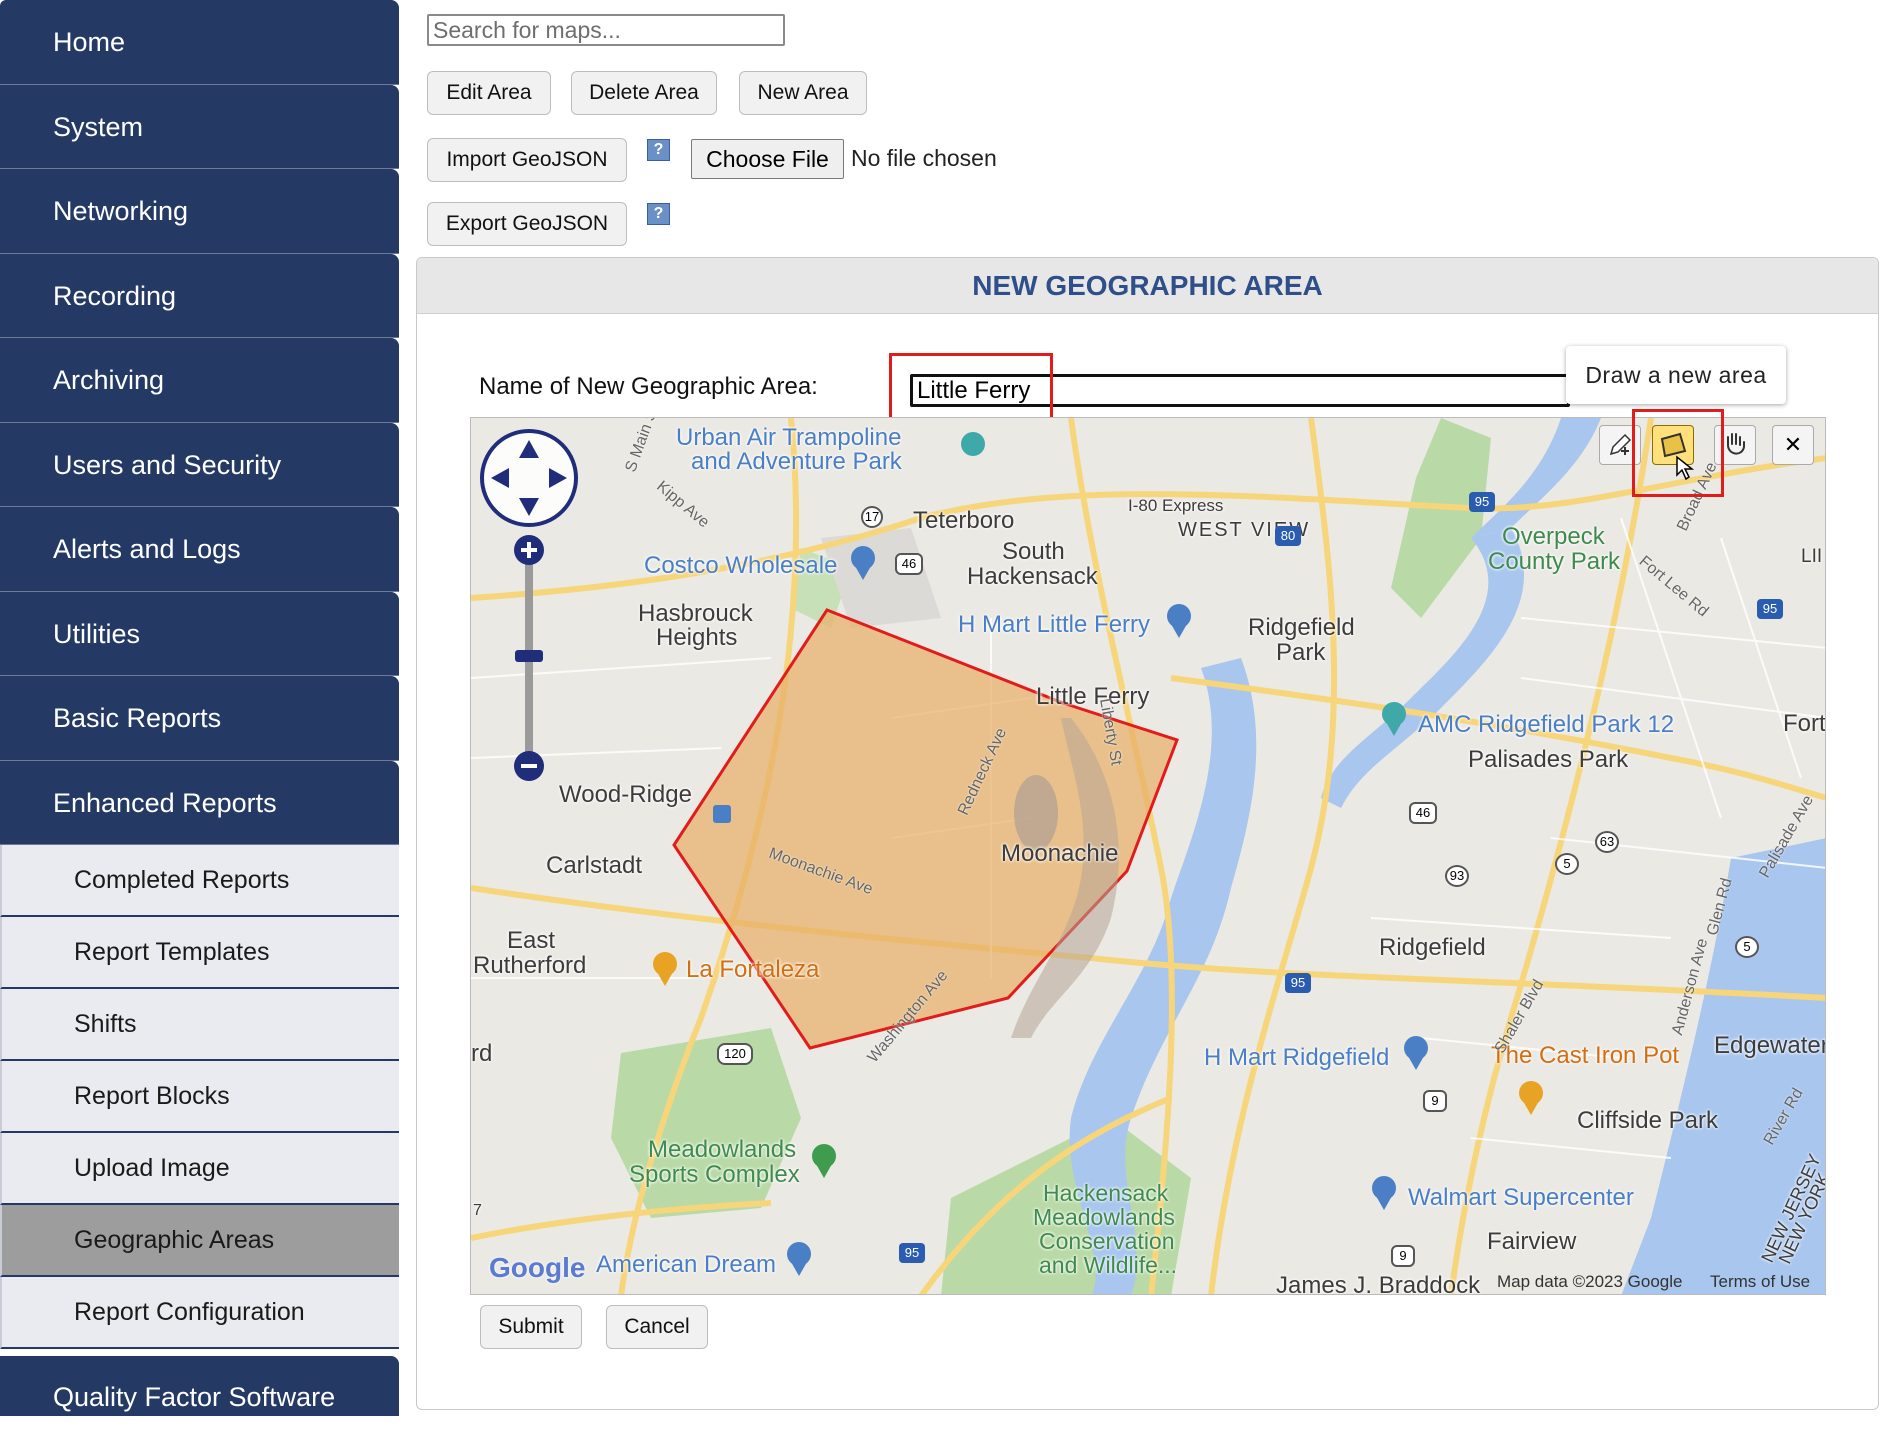 The width and height of the screenshot is (1880, 1438). What do you see at coordinates (1054, 624) in the screenshot?
I see `label-hmart-little-ferry: H Mart Little Ferry` at bounding box center [1054, 624].